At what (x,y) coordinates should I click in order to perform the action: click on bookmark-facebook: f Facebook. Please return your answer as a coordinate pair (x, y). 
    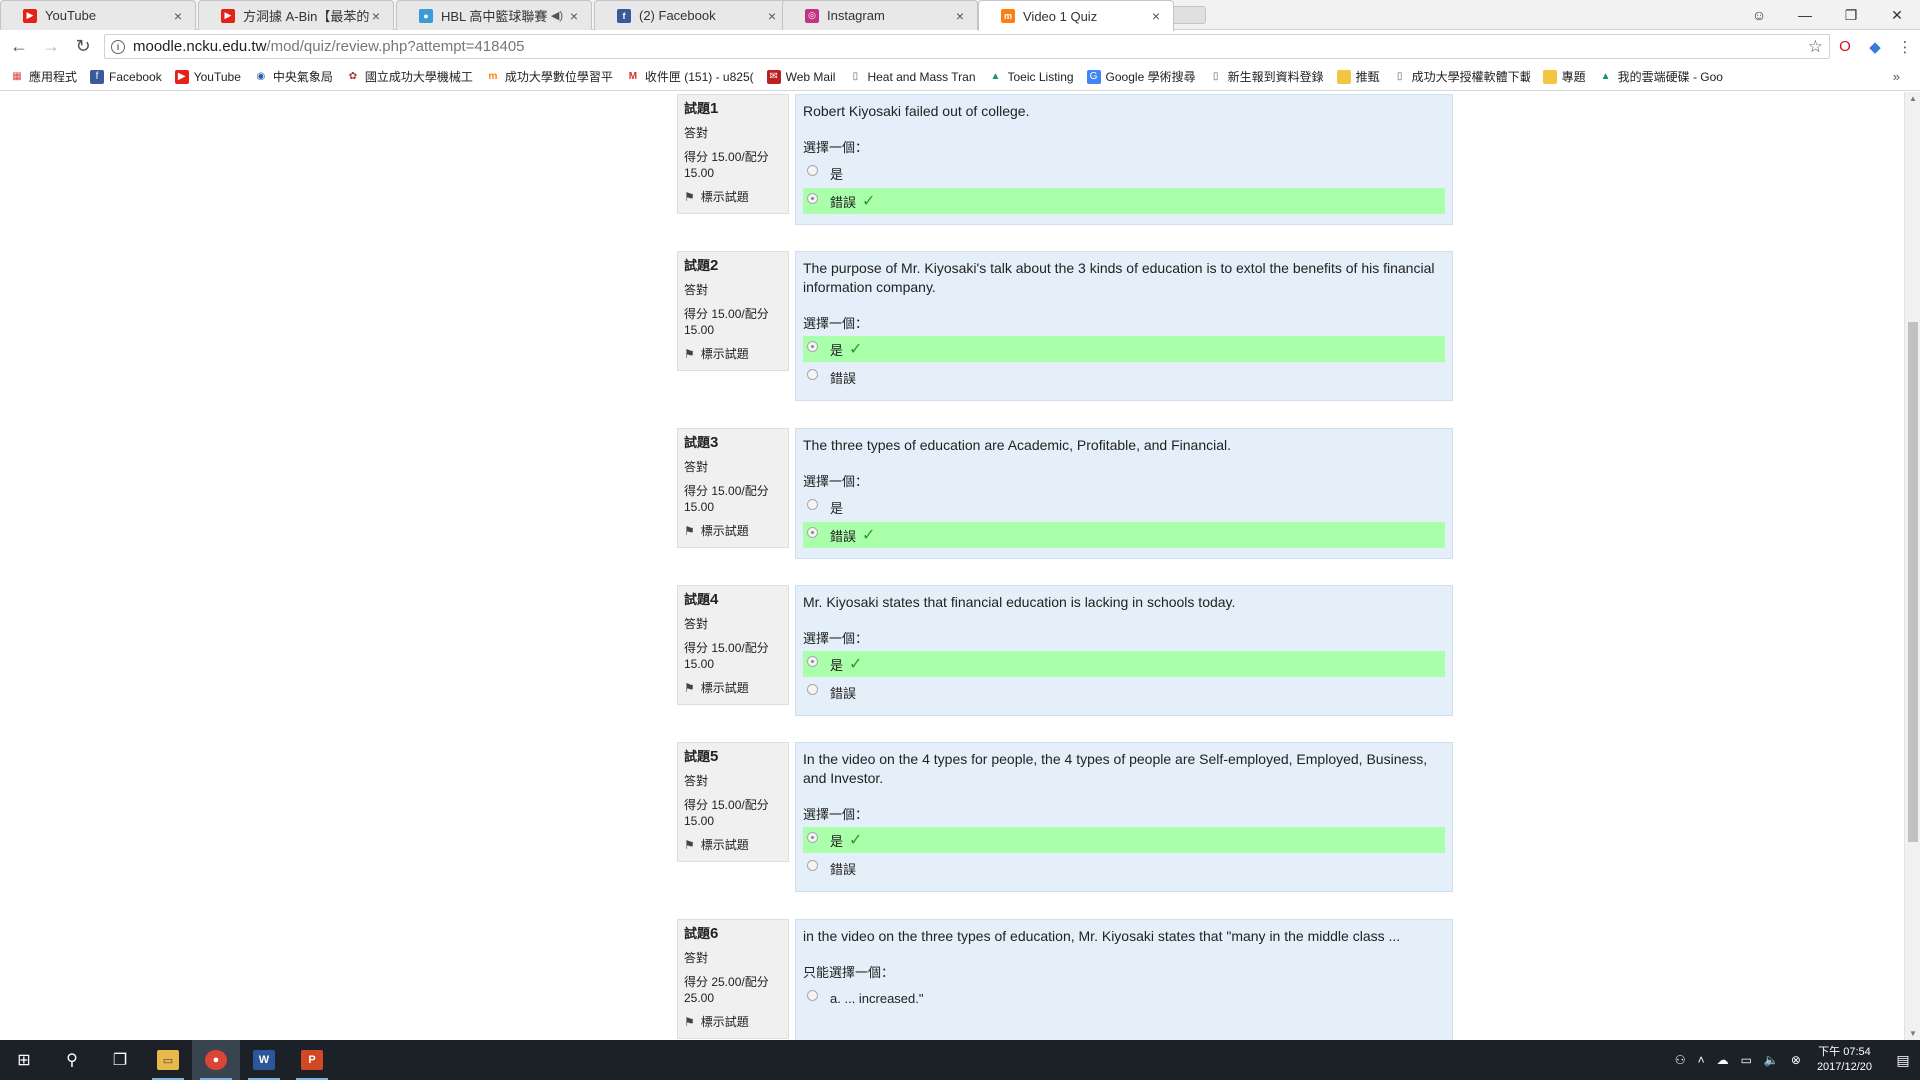
    Looking at the image, I should click on (126, 76).